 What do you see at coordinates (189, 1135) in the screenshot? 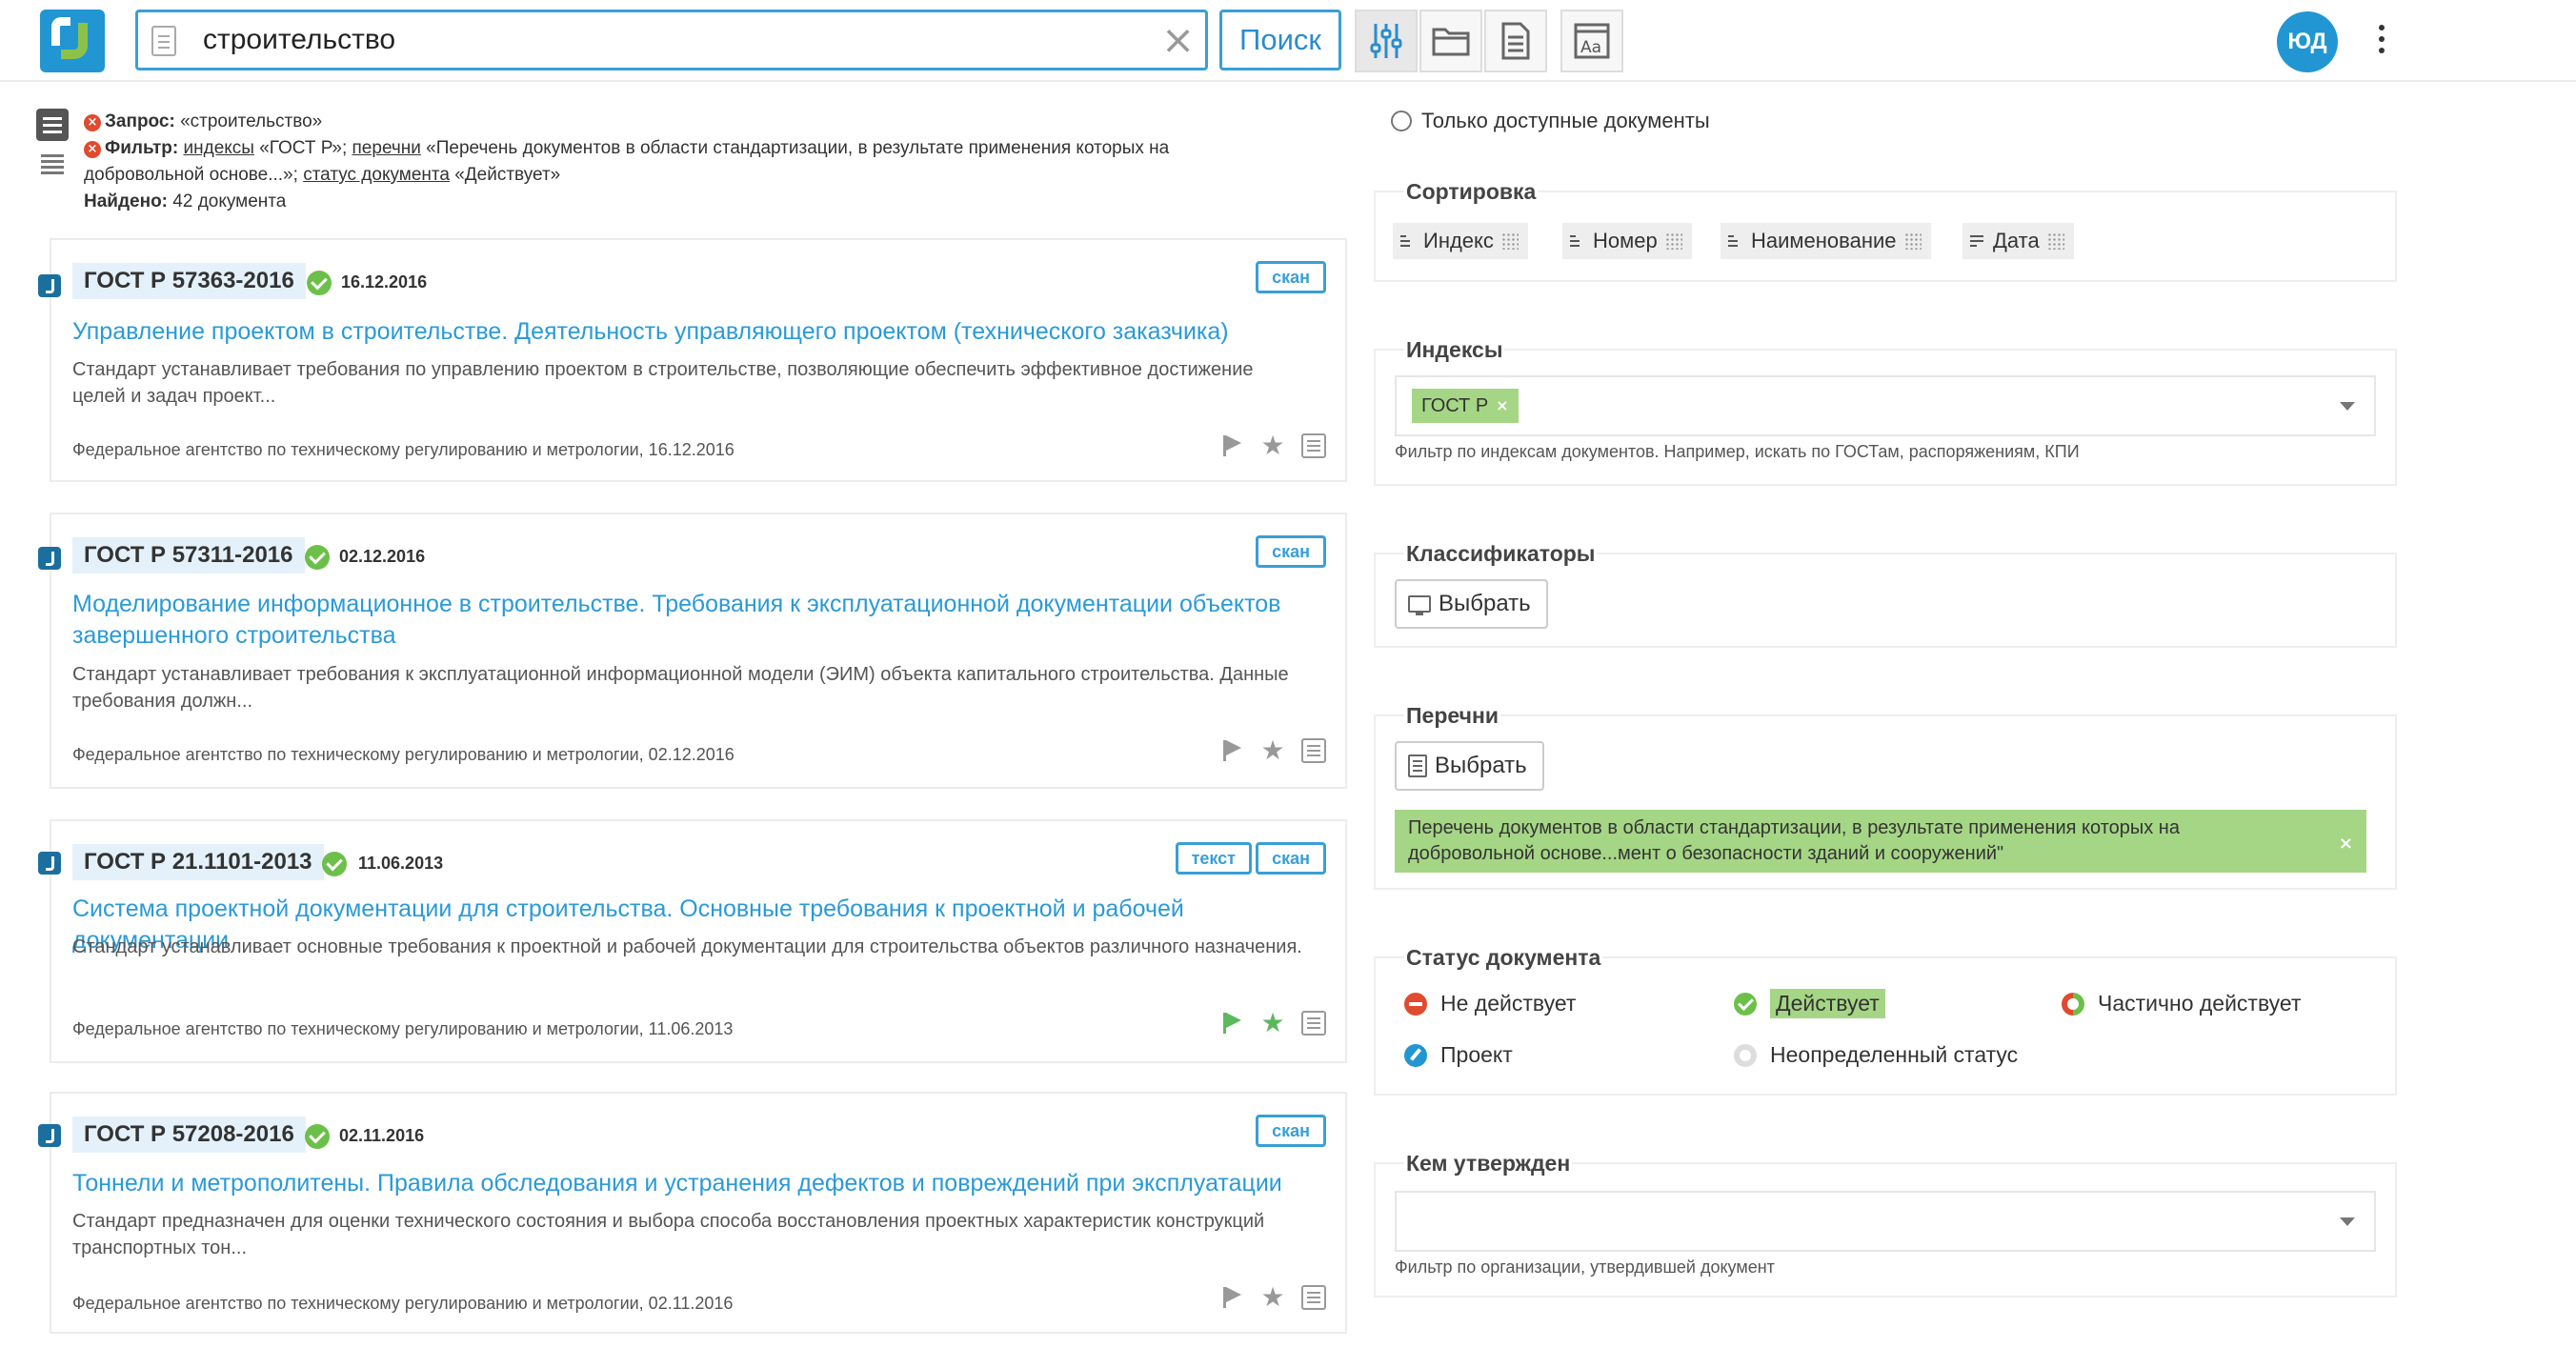
I see `doc-code: ГОСТ Р 57208-2016` at bounding box center [189, 1135].